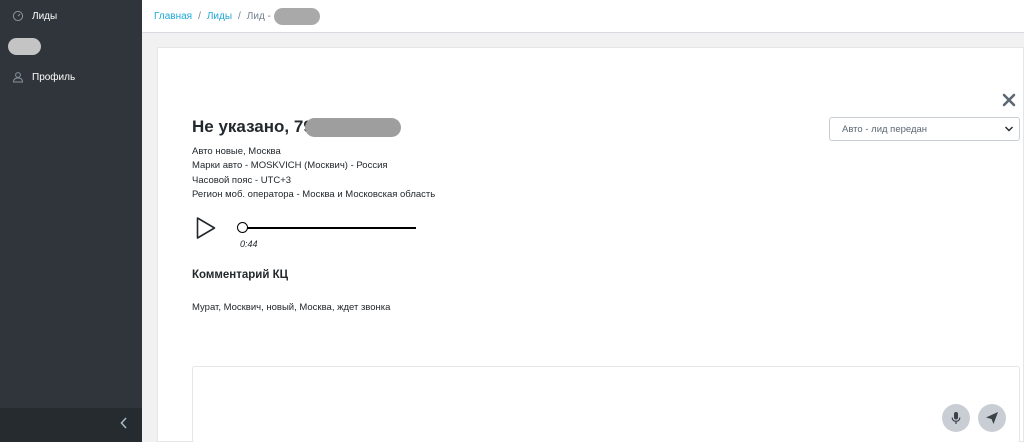  What do you see at coordinates (71, 221) in the screenshot?
I see `sidebar: Лиды Профиль` at bounding box center [71, 221].